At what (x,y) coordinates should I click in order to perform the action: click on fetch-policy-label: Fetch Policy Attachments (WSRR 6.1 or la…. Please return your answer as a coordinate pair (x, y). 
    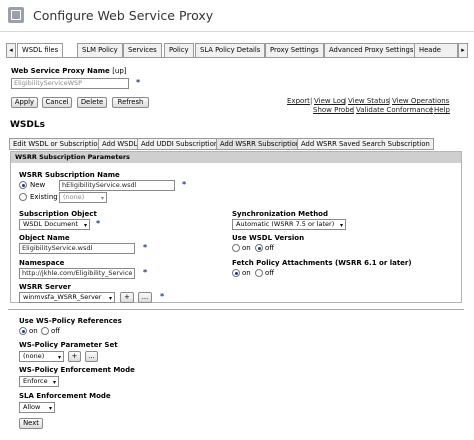
    Looking at the image, I should click on (322, 263).